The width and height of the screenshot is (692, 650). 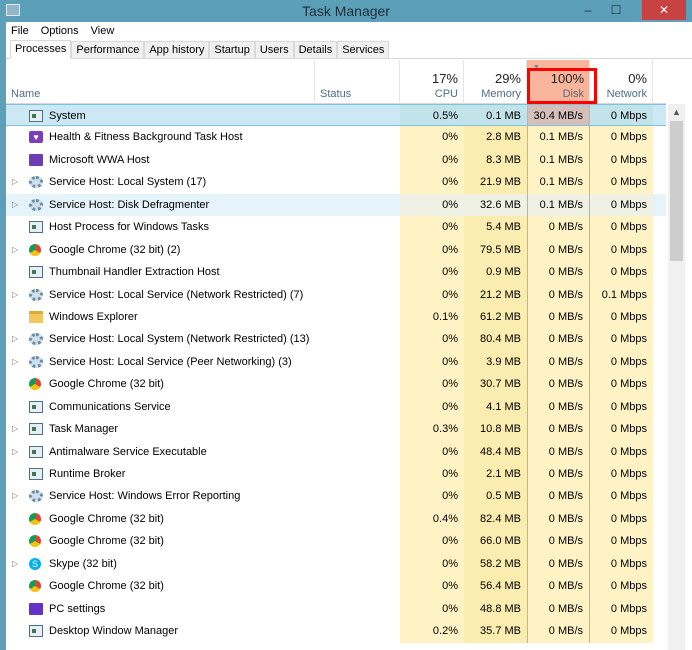 What do you see at coordinates (495, 631) in the screenshot?
I see `memory-value: 35.7 MB` at bounding box center [495, 631].